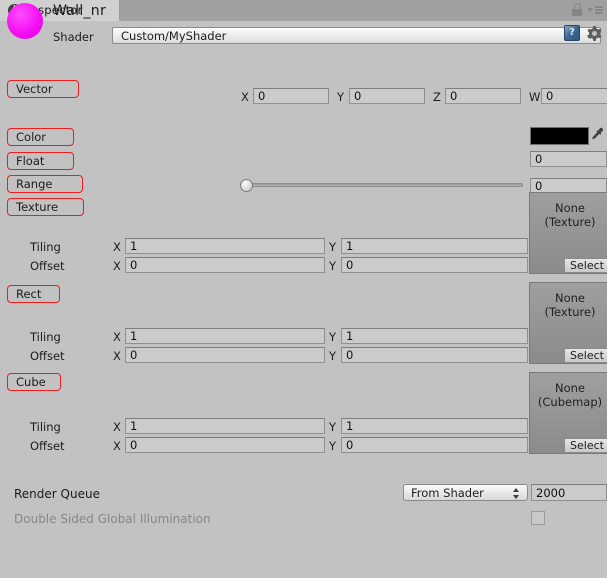 Image resolution: width=607 pixels, height=578 pixels. I want to click on cube-object-slot: None (Cubemap) Select, so click(568, 413).